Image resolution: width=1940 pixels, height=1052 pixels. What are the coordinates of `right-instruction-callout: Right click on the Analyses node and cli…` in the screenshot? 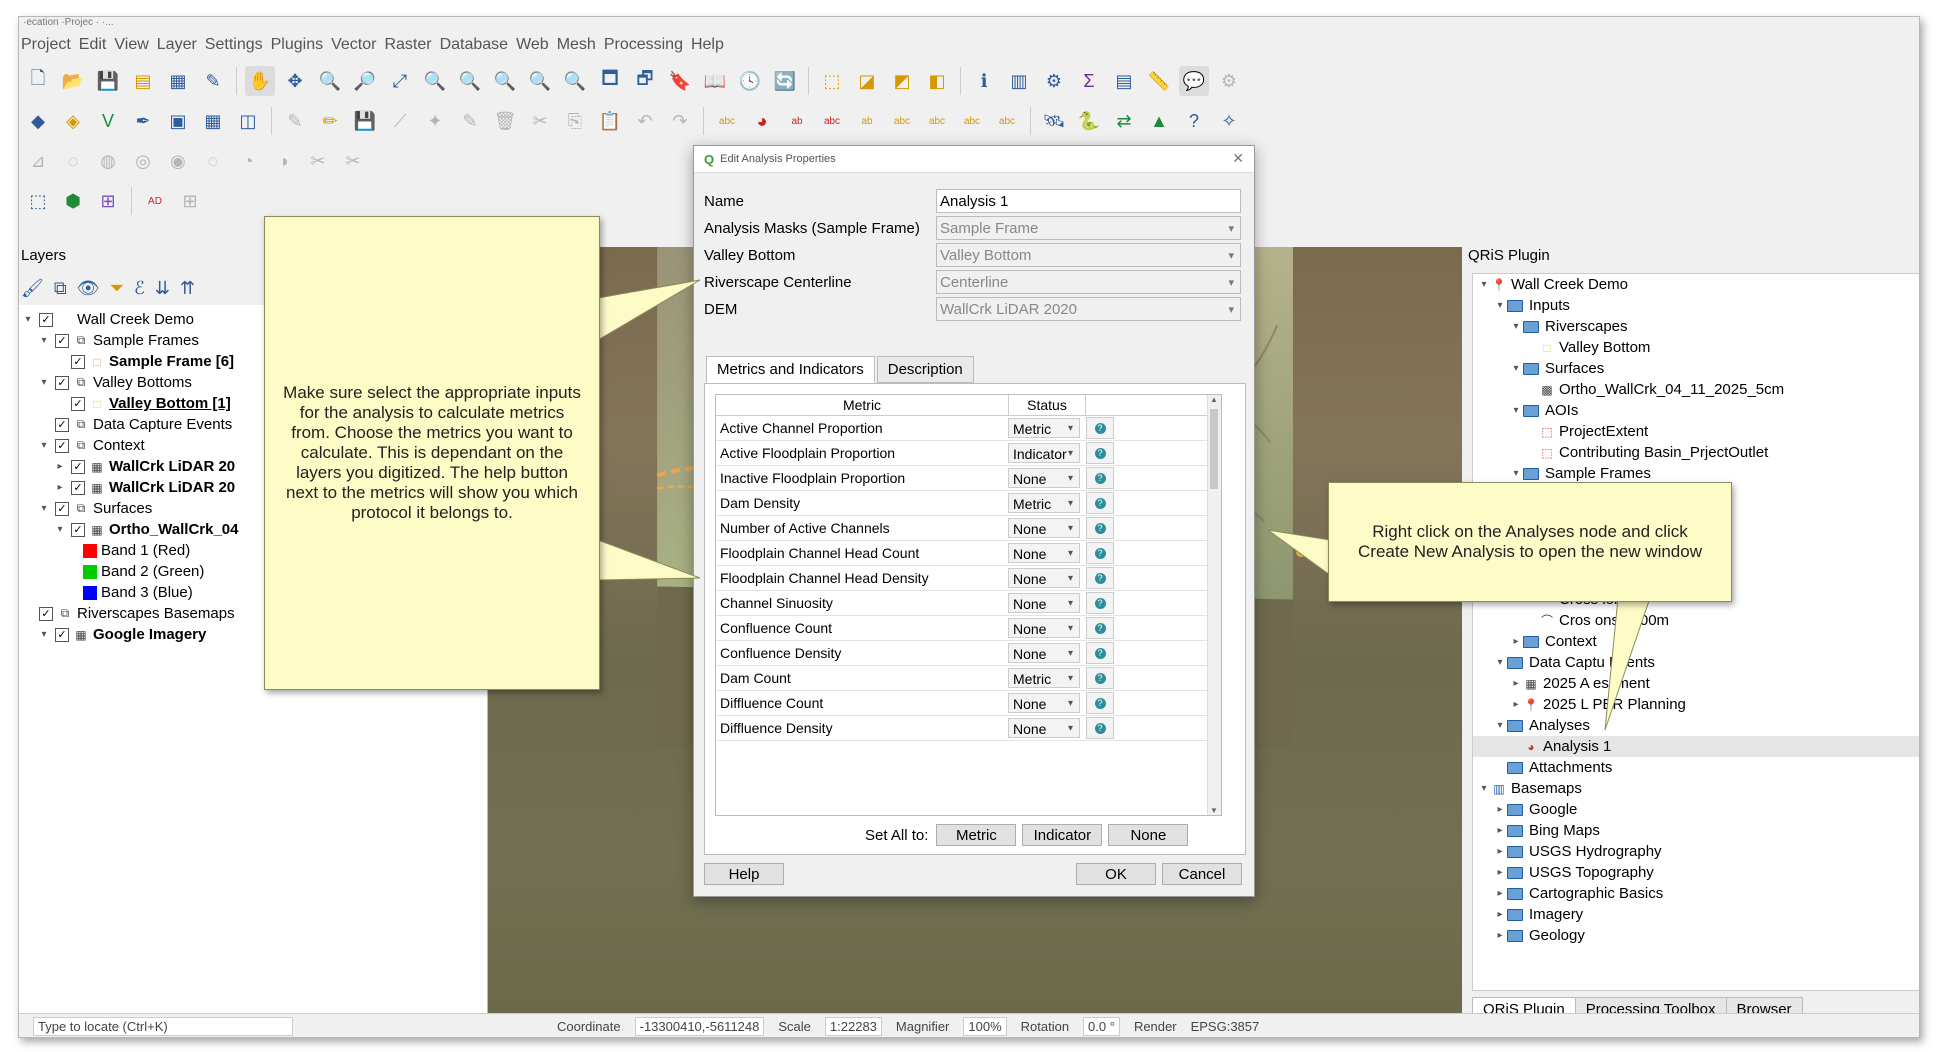 It's located at (1530, 542).